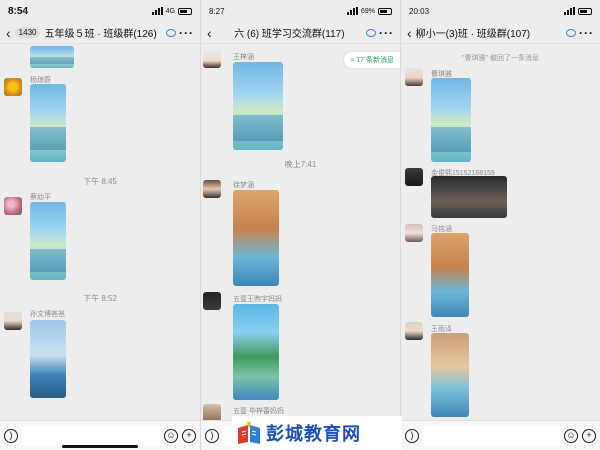  What do you see at coordinates (473, 34) in the screenshot?
I see `chat-title: 柳小一(3)班 · 班级群(107)` at bounding box center [473, 34].